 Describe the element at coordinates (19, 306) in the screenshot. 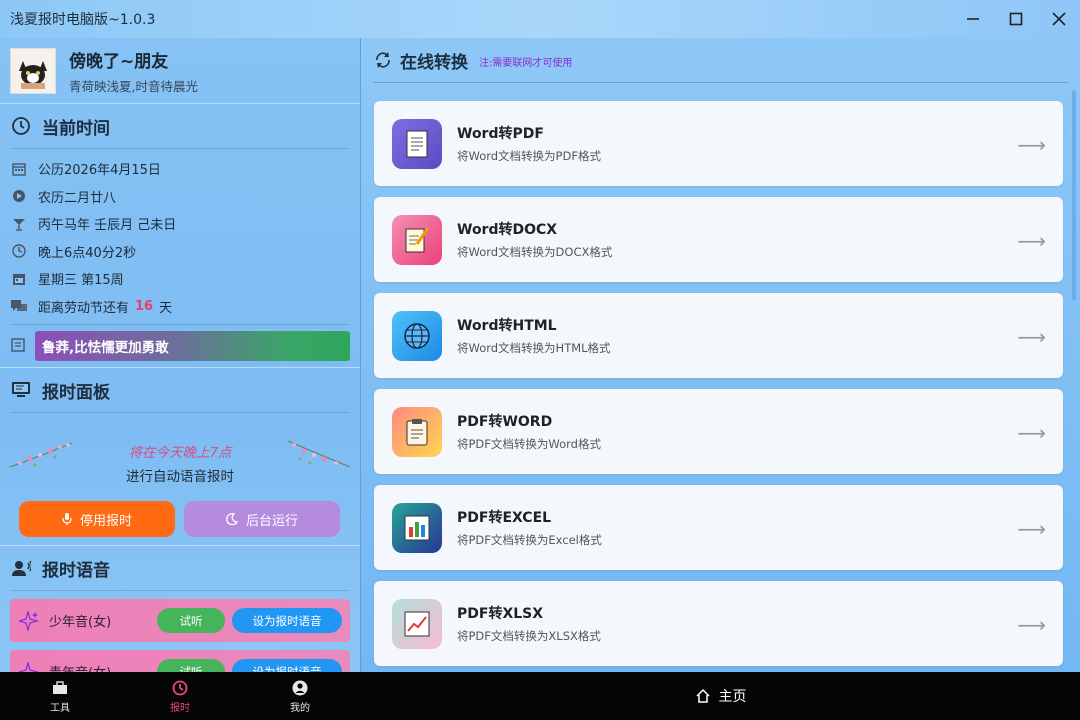

I see `chat-icon` at that location.